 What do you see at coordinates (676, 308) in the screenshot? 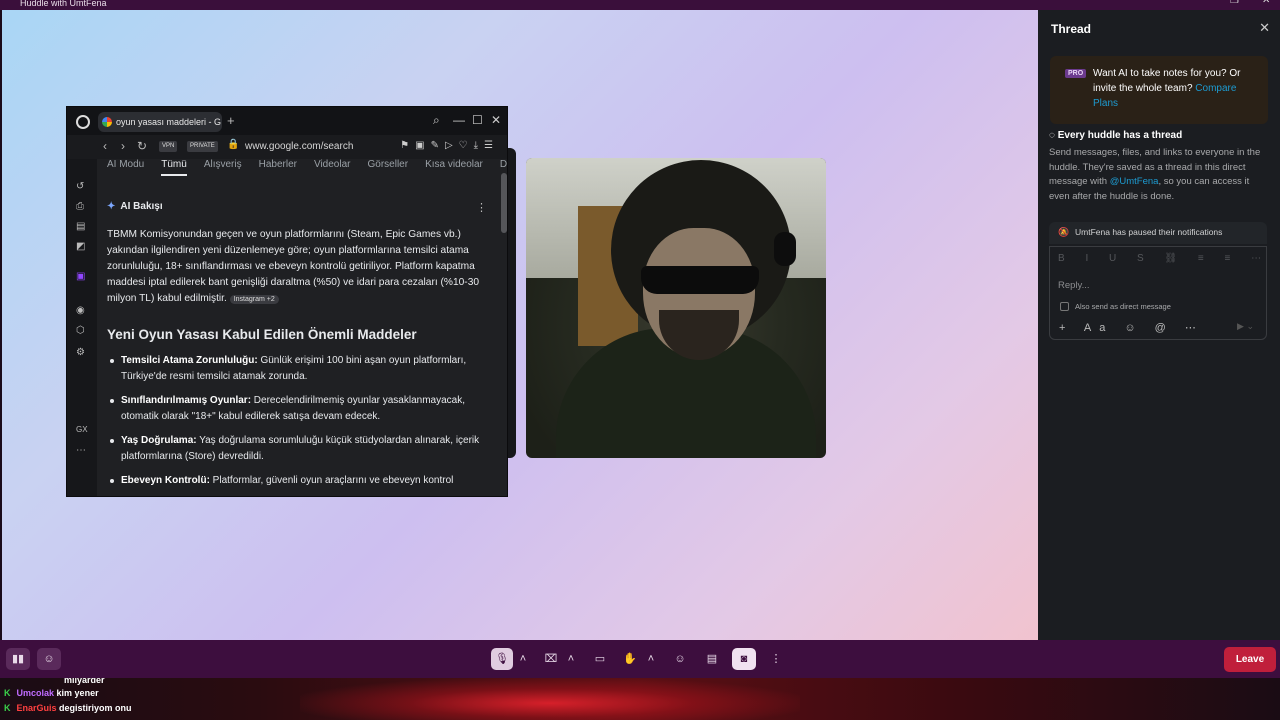
I see `participant-video` at bounding box center [676, 308].